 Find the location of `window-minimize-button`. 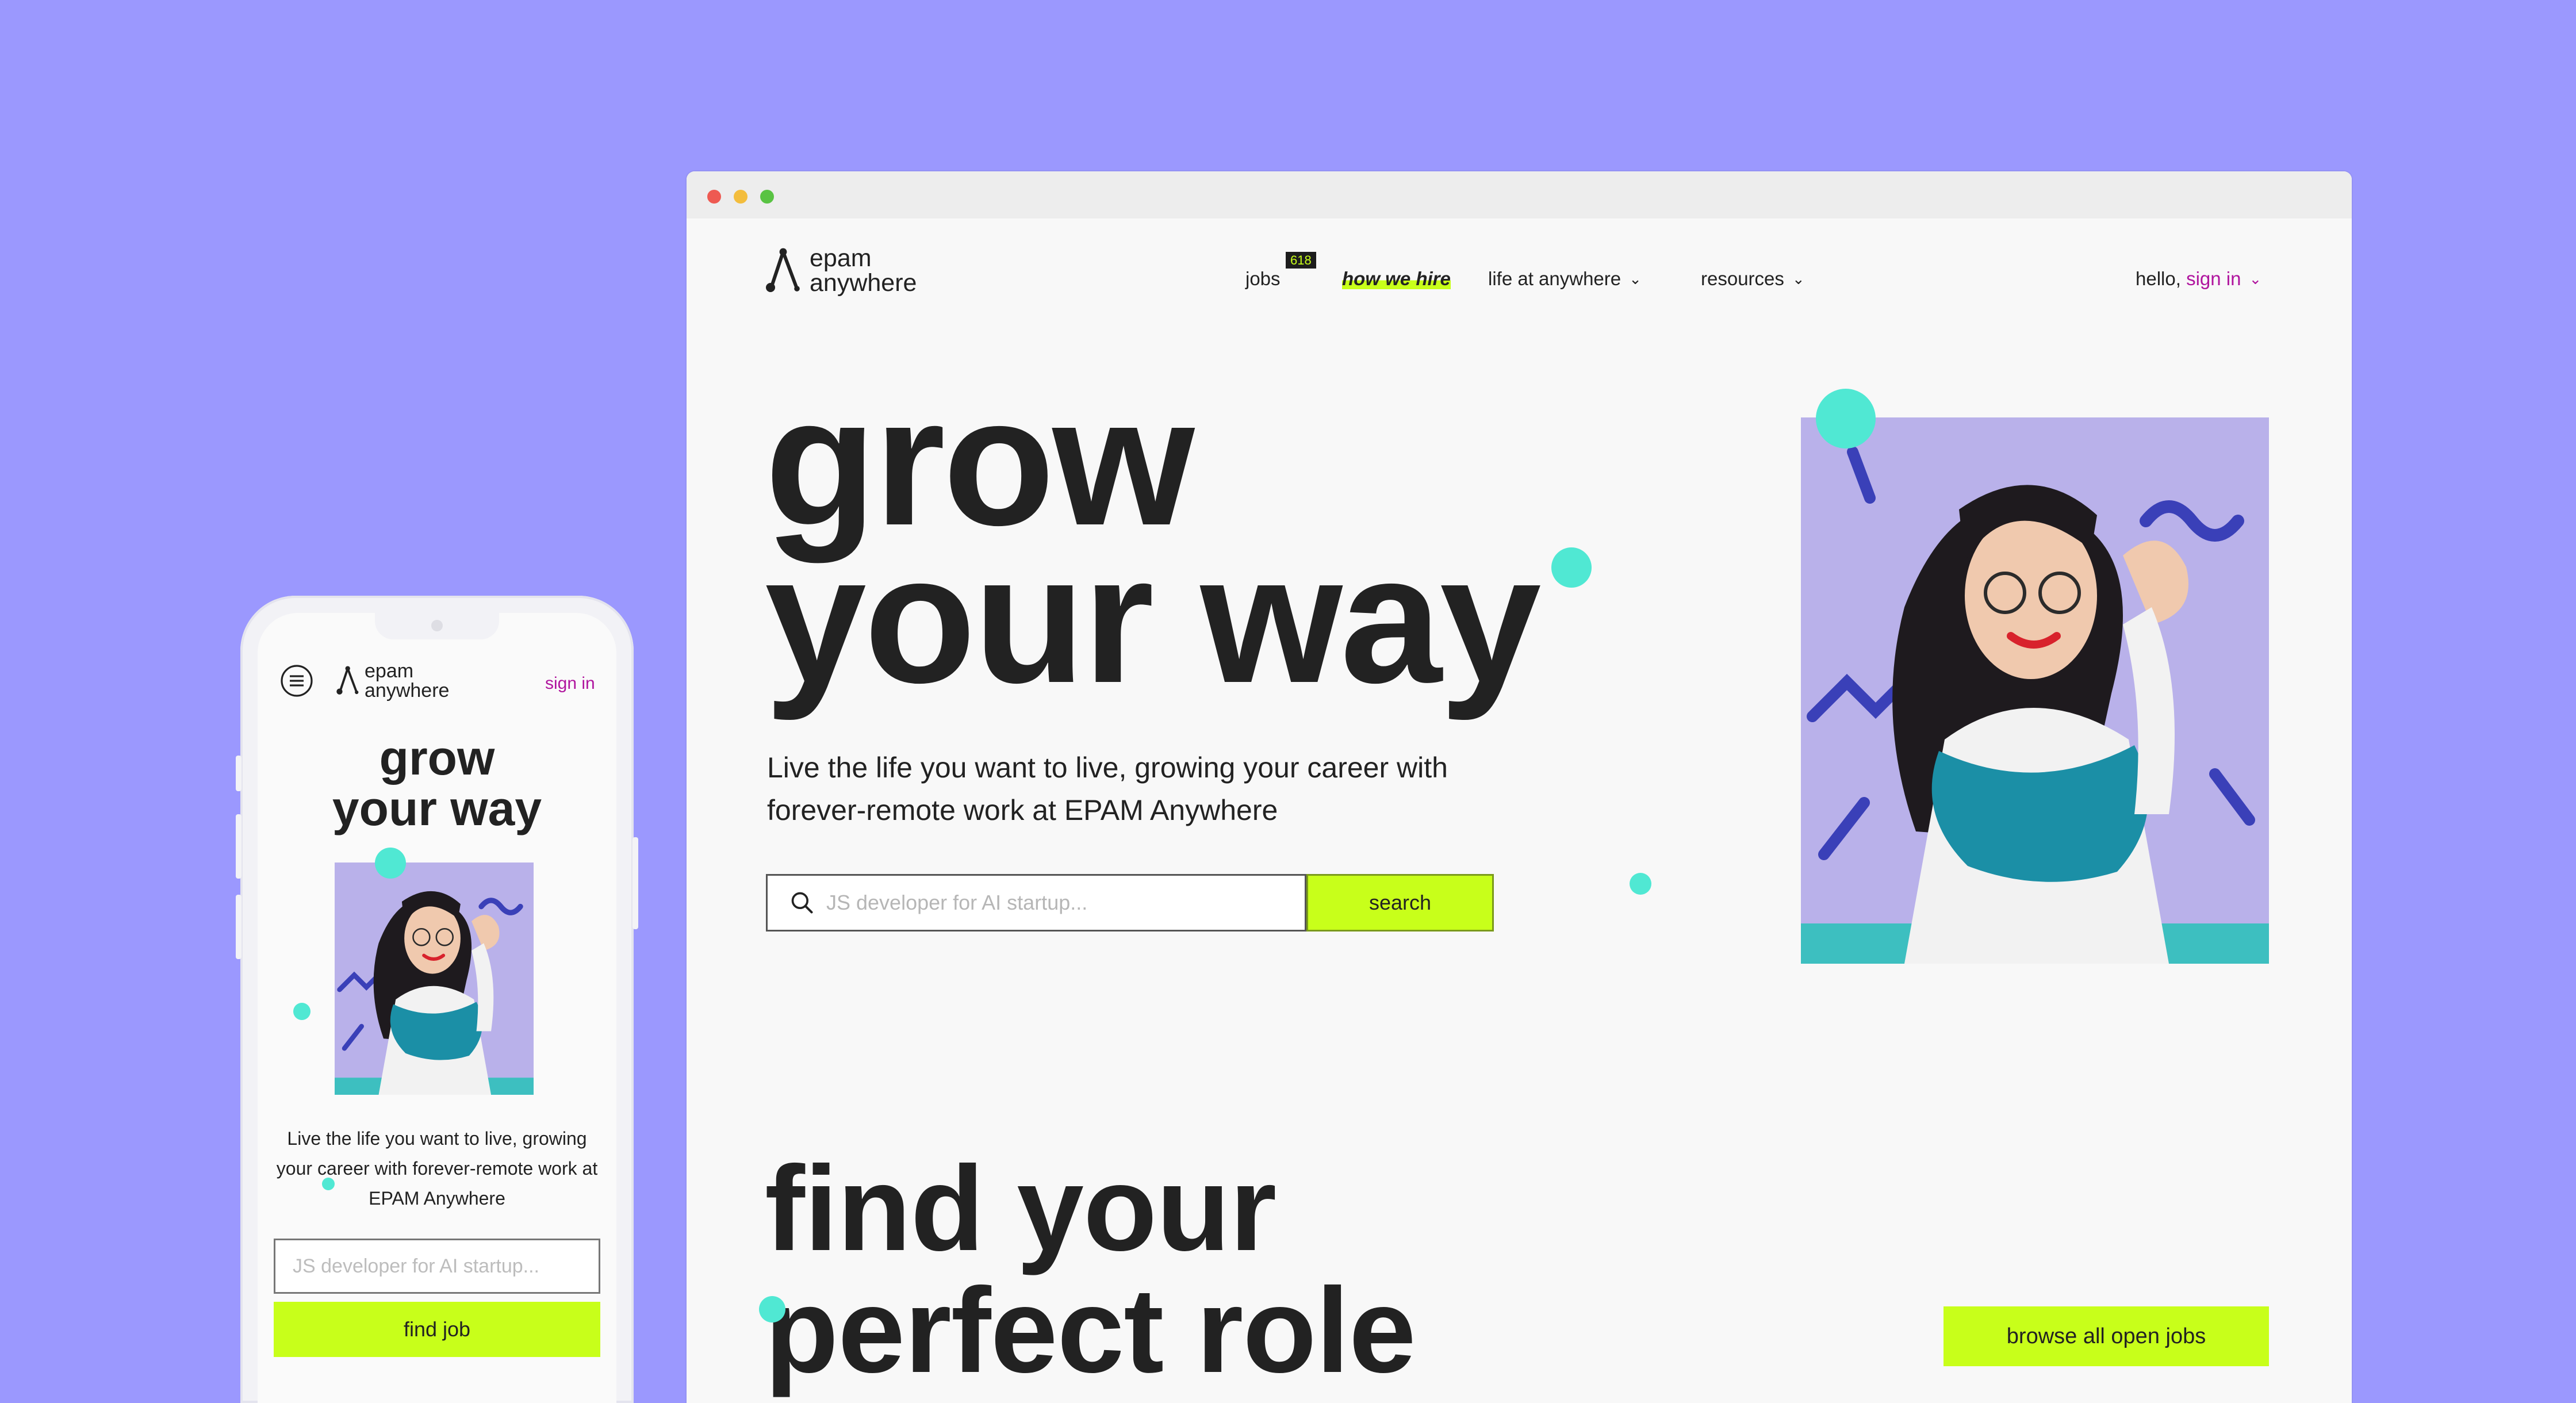

window-minimize-button is located at coordinates (740, 197).